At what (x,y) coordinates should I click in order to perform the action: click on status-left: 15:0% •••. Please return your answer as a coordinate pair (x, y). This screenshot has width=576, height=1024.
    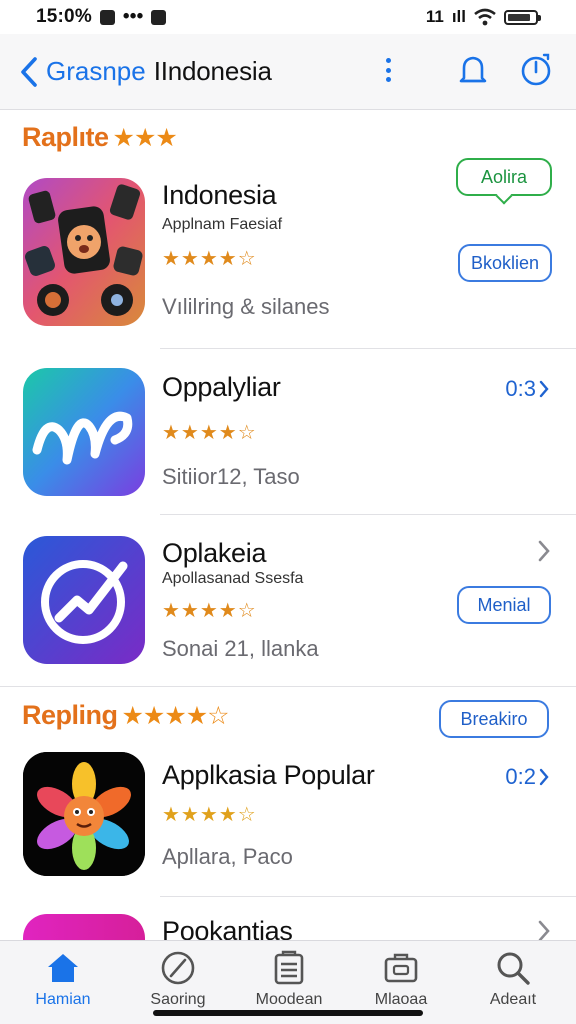
    Looking at the image, I should click on (101, 17).